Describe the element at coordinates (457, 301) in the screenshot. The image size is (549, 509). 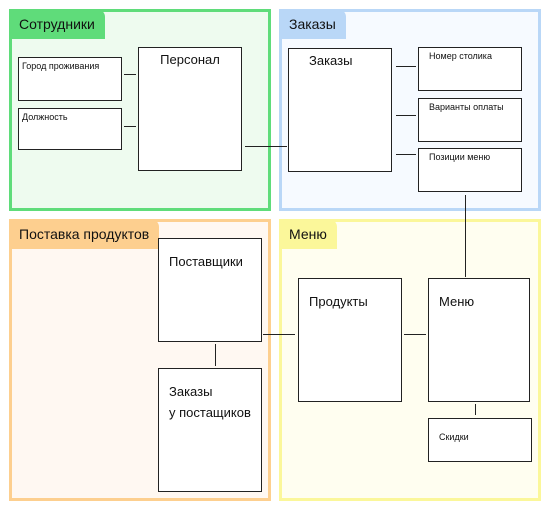
I see `box-menu-label: Меню` at that location.